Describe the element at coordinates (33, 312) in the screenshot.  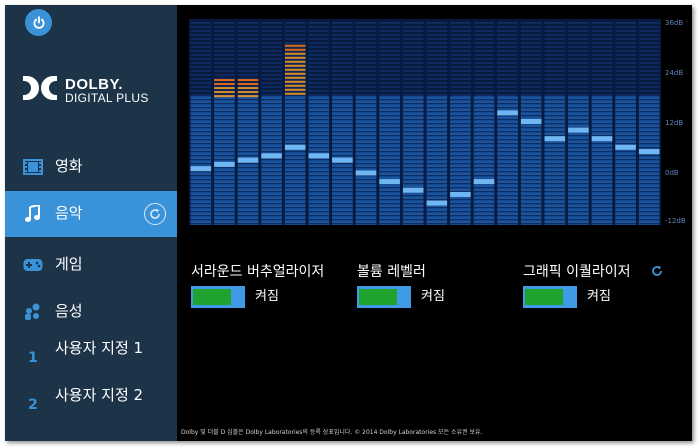
I see `voice-icon` at that location.